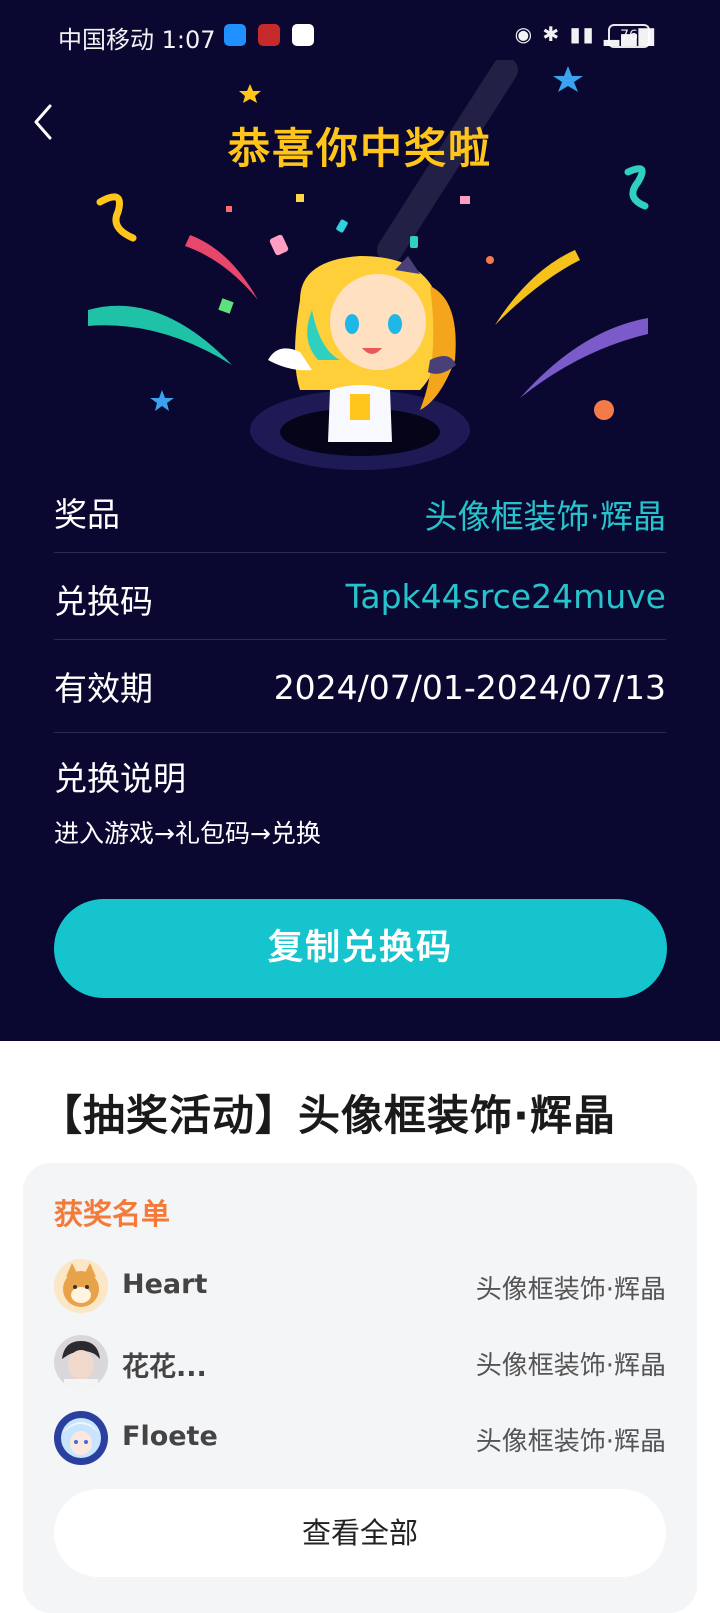 This screenshot has width=720, height=1613. What do you see at coordinates (360, 1439) in the screenshot?
I see `winner-row: Floete 头像框装饰·辉晶` at bounding box center [360, 1439].